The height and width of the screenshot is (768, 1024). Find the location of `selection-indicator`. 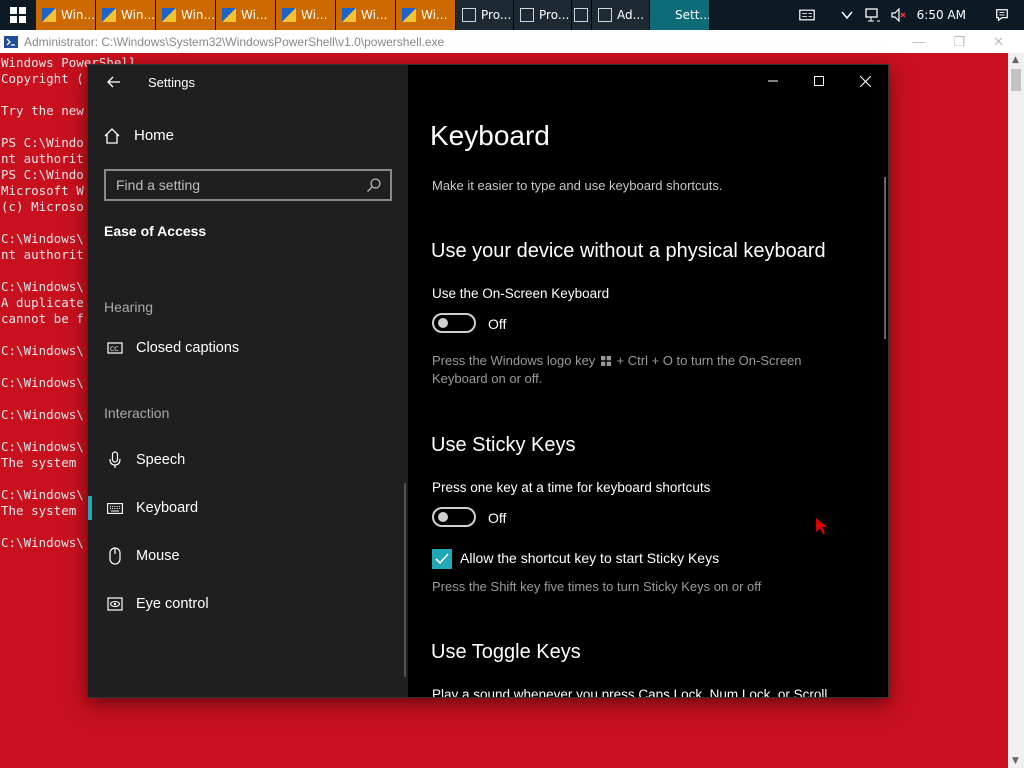

selection-indicator is located at coordinates (90, 508).